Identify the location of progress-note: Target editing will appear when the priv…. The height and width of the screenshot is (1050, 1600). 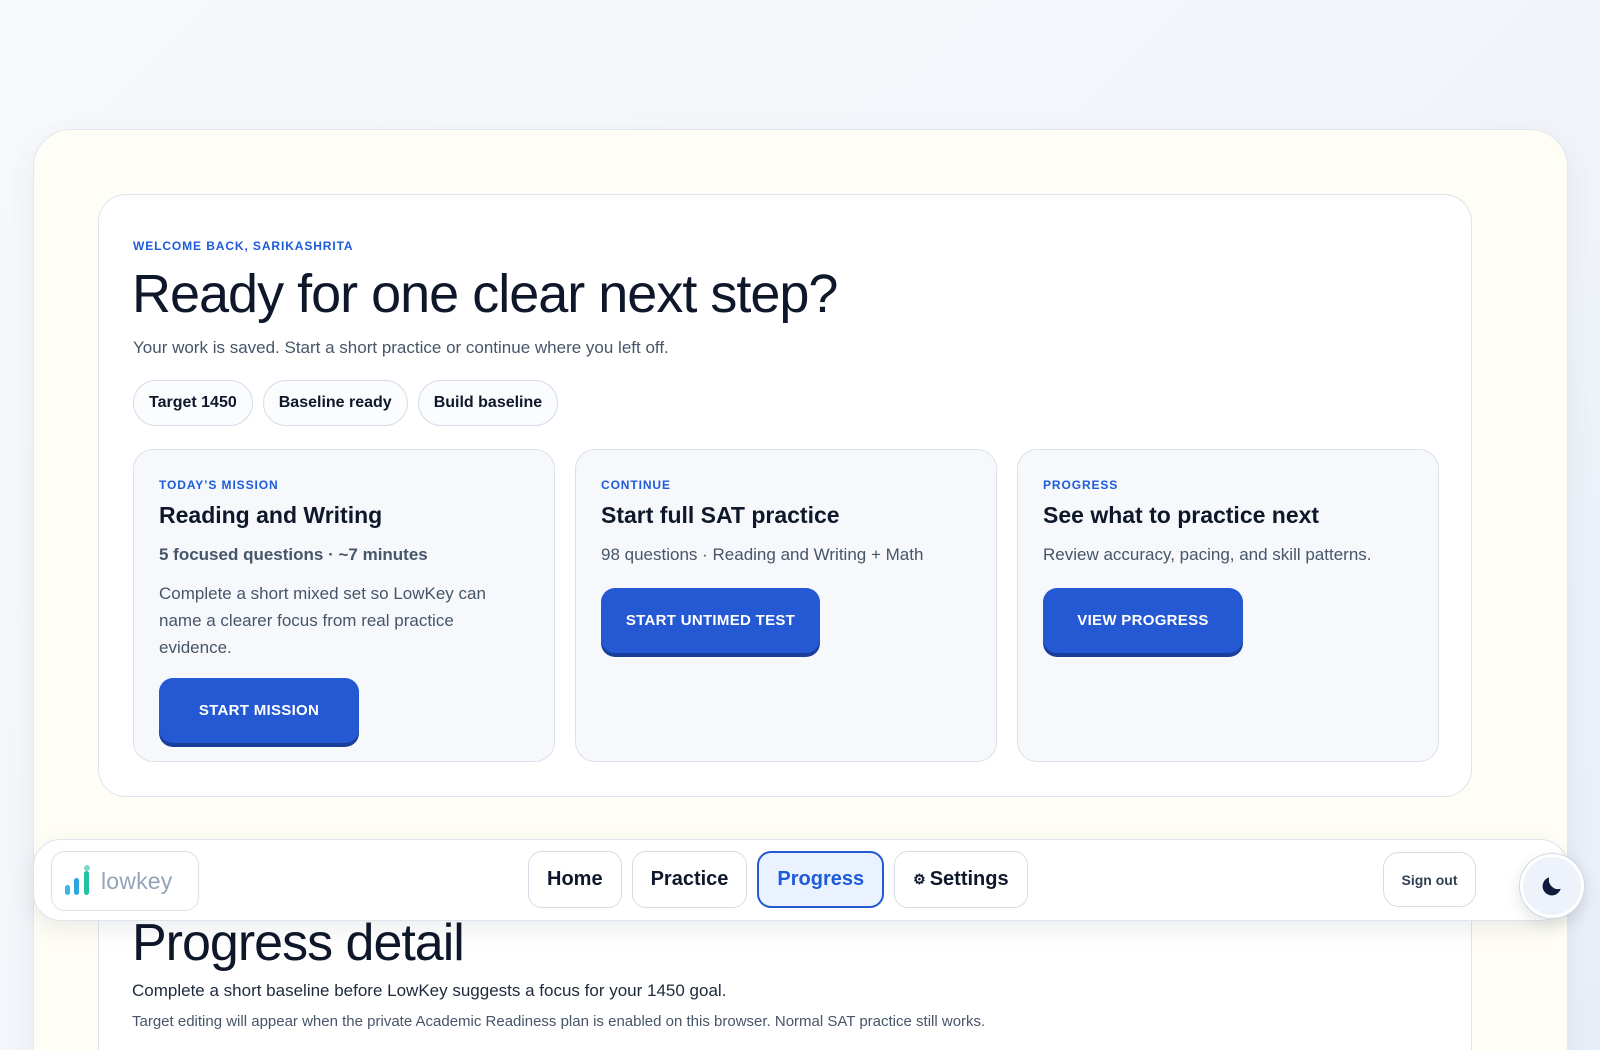
(559, 1021).